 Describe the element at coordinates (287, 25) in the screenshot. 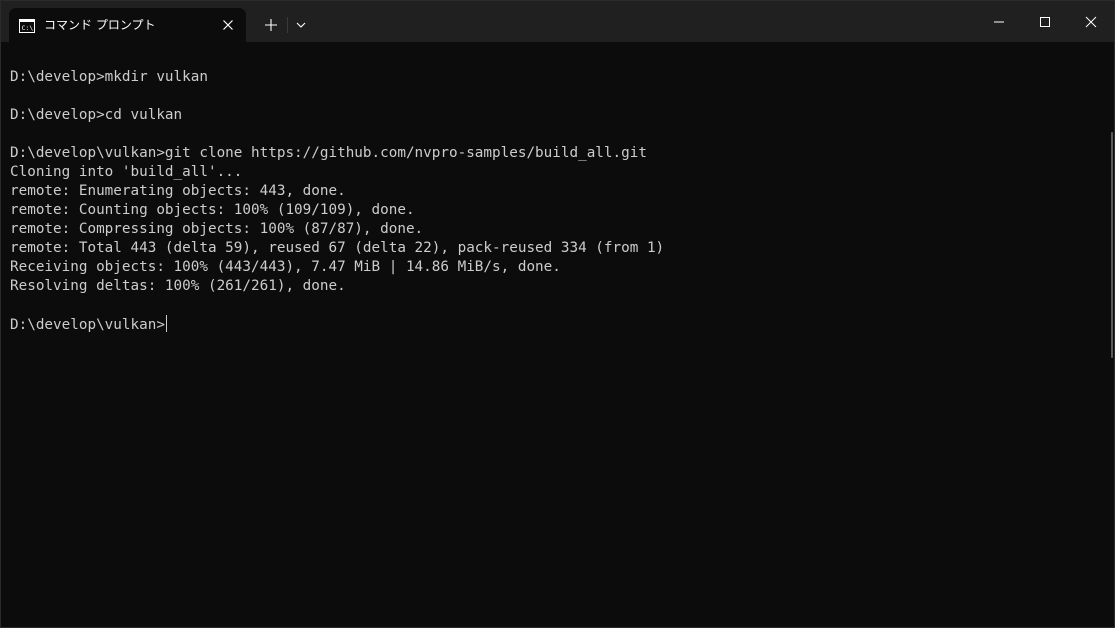

I see `tab-separator` at that location.